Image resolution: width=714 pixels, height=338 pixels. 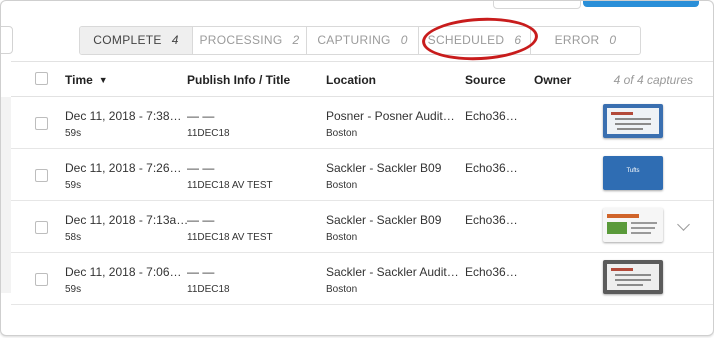 I want to click on tab-label: CAPTURING, so click(x=354, y=40).